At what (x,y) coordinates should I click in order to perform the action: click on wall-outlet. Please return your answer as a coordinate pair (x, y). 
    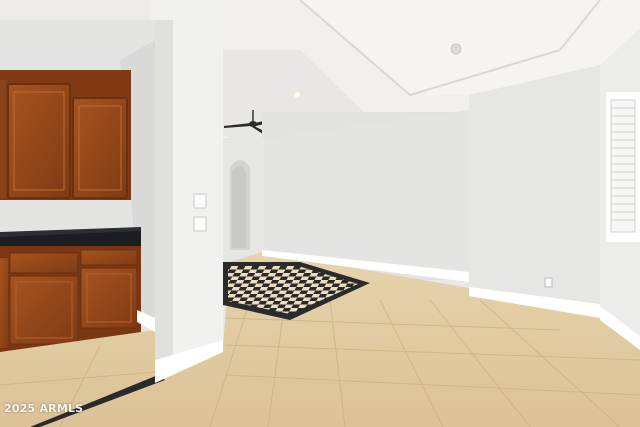
    Looking at the image, I should click on (548, 282).